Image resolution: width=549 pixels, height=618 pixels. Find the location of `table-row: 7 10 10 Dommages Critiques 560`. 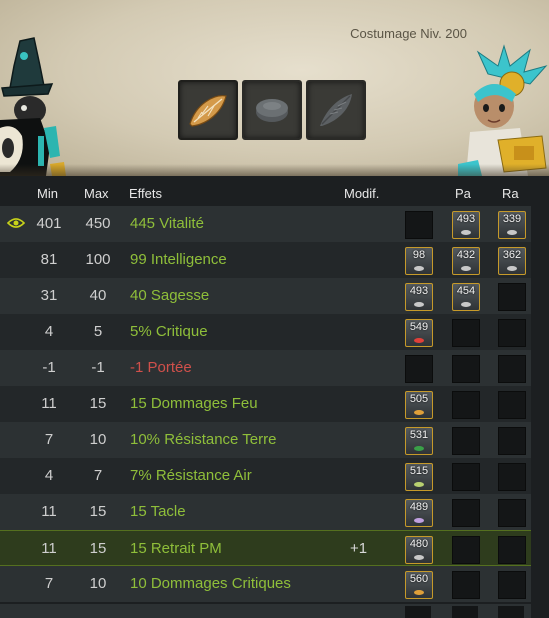

table-row: 7 10 10 Dommages Critiques 560 is located at coordinates (265, 584).